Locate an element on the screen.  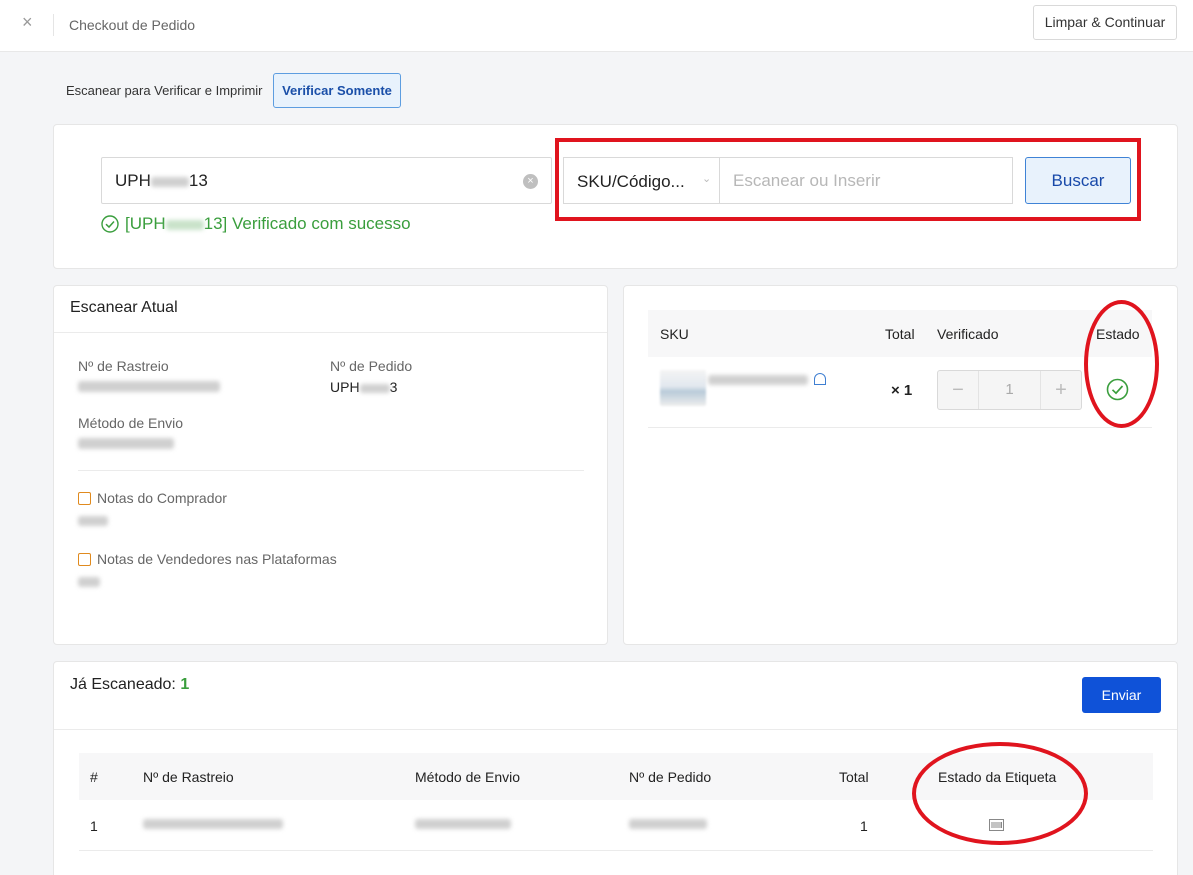
verified-quantity-stepper: − 1 + is located at coordinates (1009, 390).